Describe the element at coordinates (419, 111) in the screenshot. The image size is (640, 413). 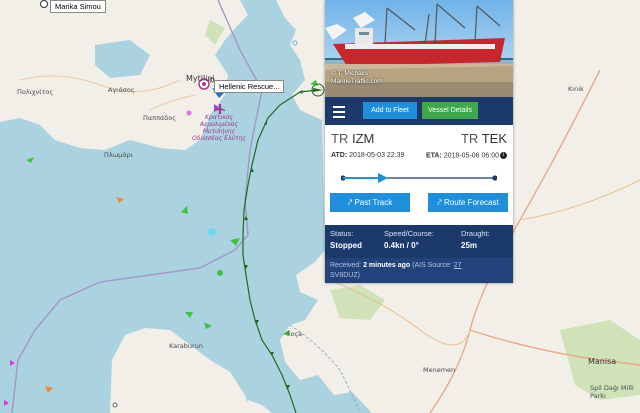
I see `vessel-action-bar: Add to Fleet Vessel Details` at that location.